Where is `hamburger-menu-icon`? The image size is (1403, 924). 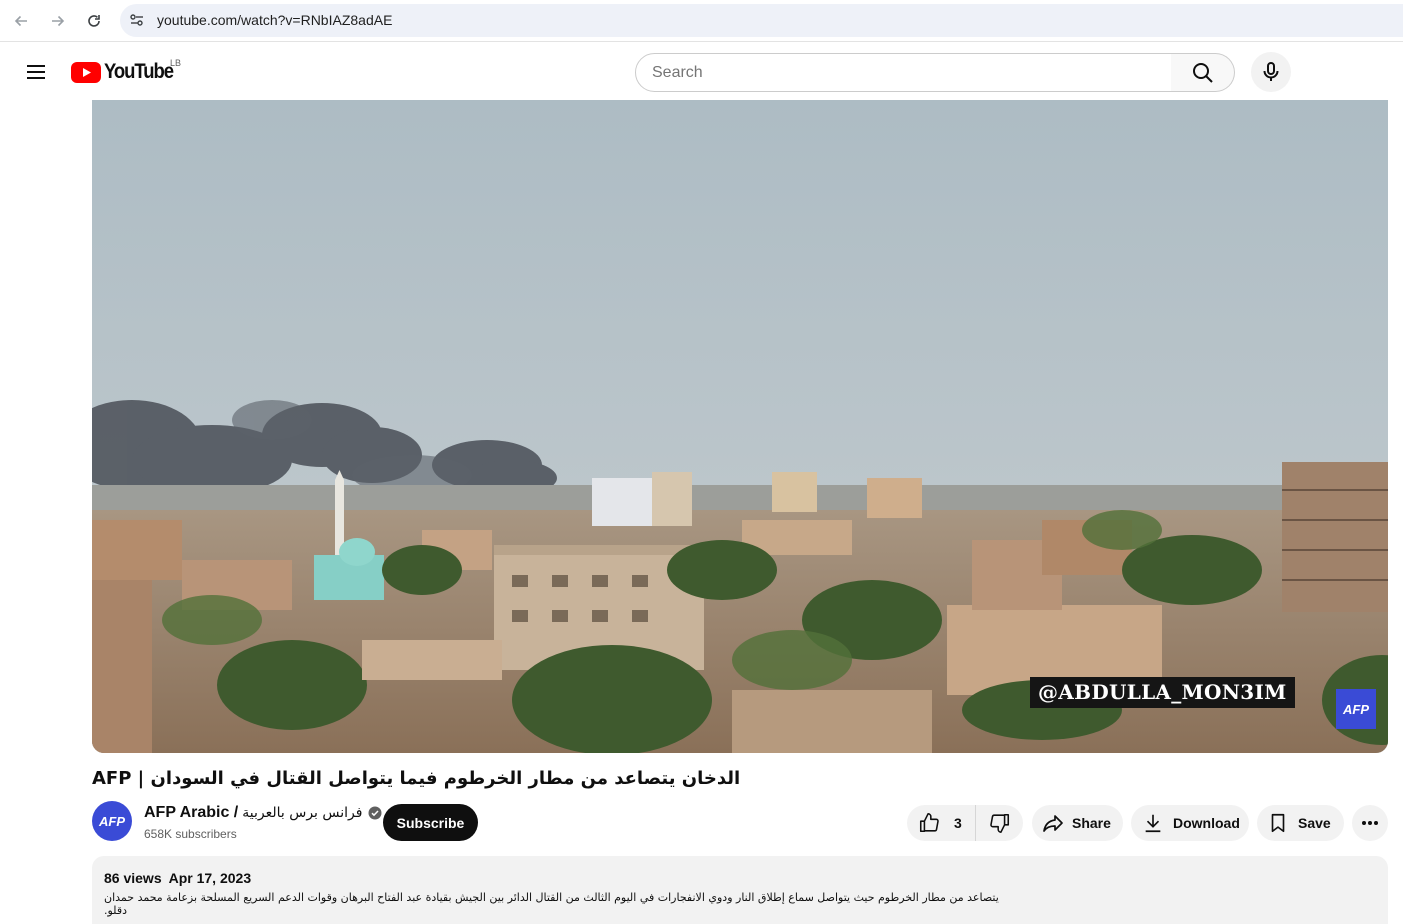
hamburger-menu-icon is located at coordinates (36, 72).